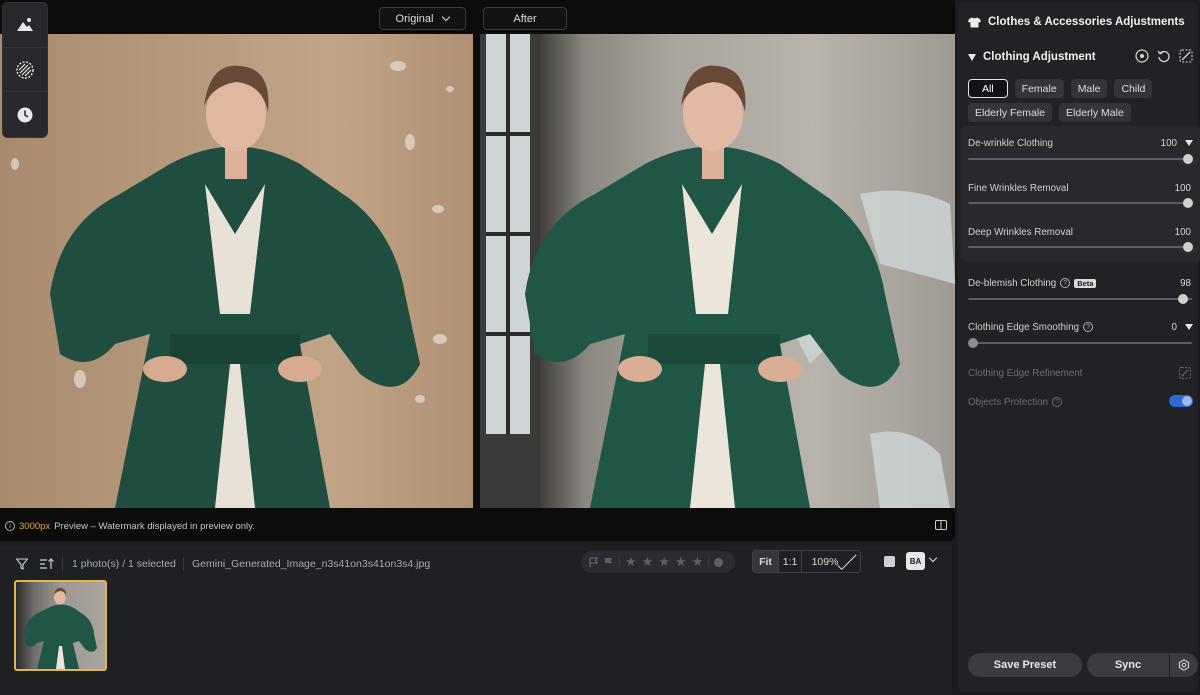 The width and height of the screenshot is (1200, 695). I want to click on edge-refinement-row: Clothing Edge Refinement, so click(1080, 373).